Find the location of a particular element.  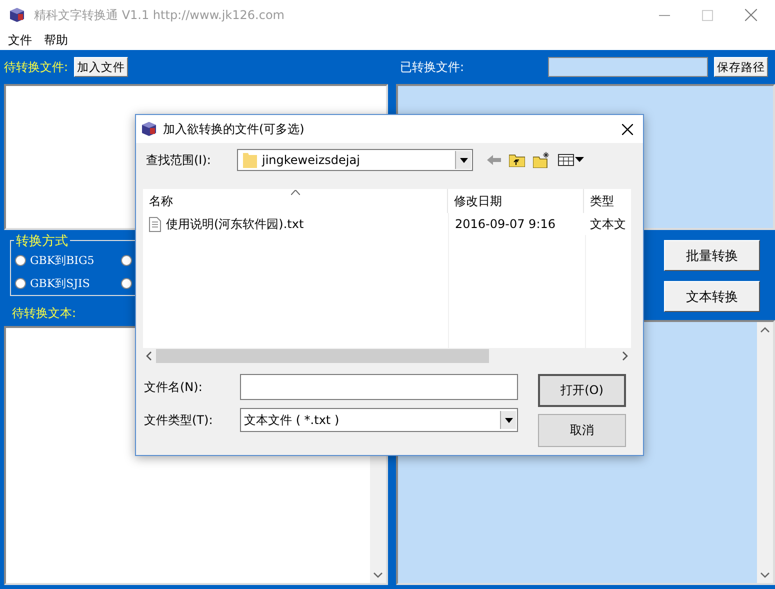

file-type-label: 文件类型(T): is located at coordinates (179, 420).